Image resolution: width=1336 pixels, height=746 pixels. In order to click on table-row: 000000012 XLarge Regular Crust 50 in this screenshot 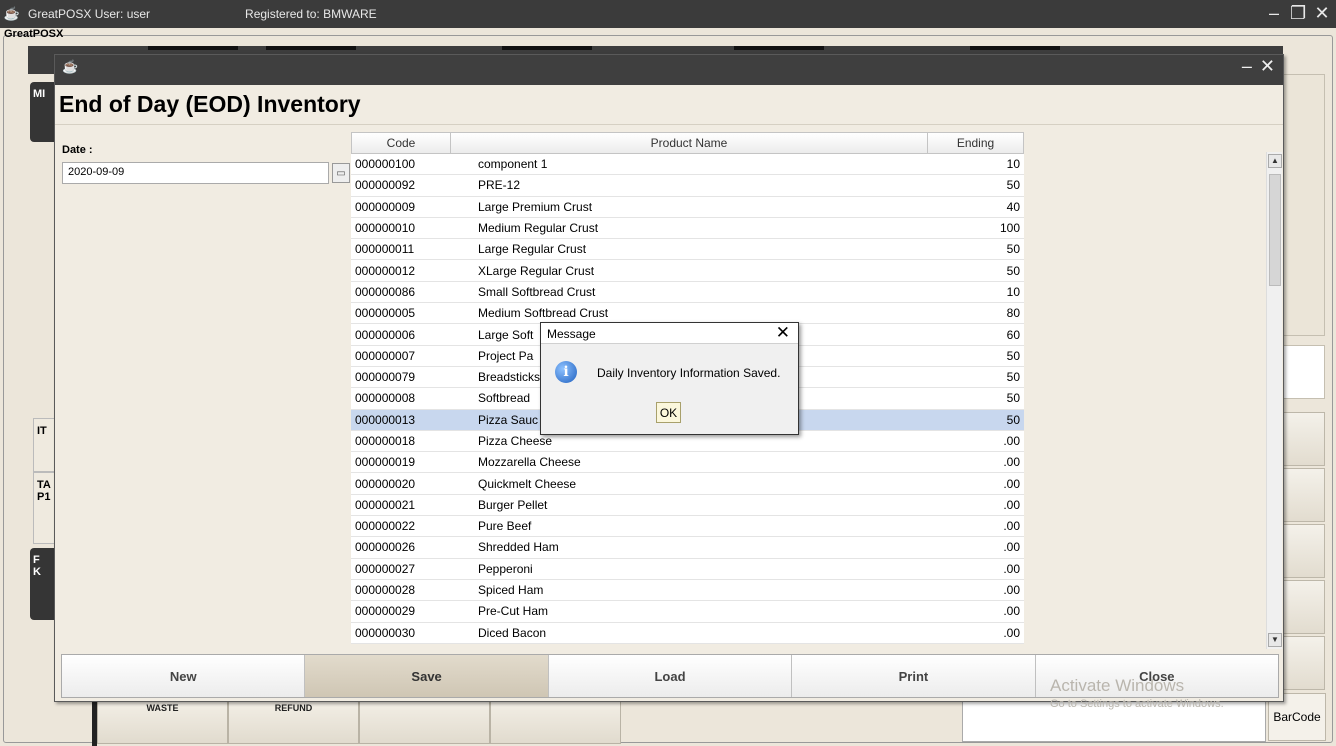, I will do `click(687, 271)`.